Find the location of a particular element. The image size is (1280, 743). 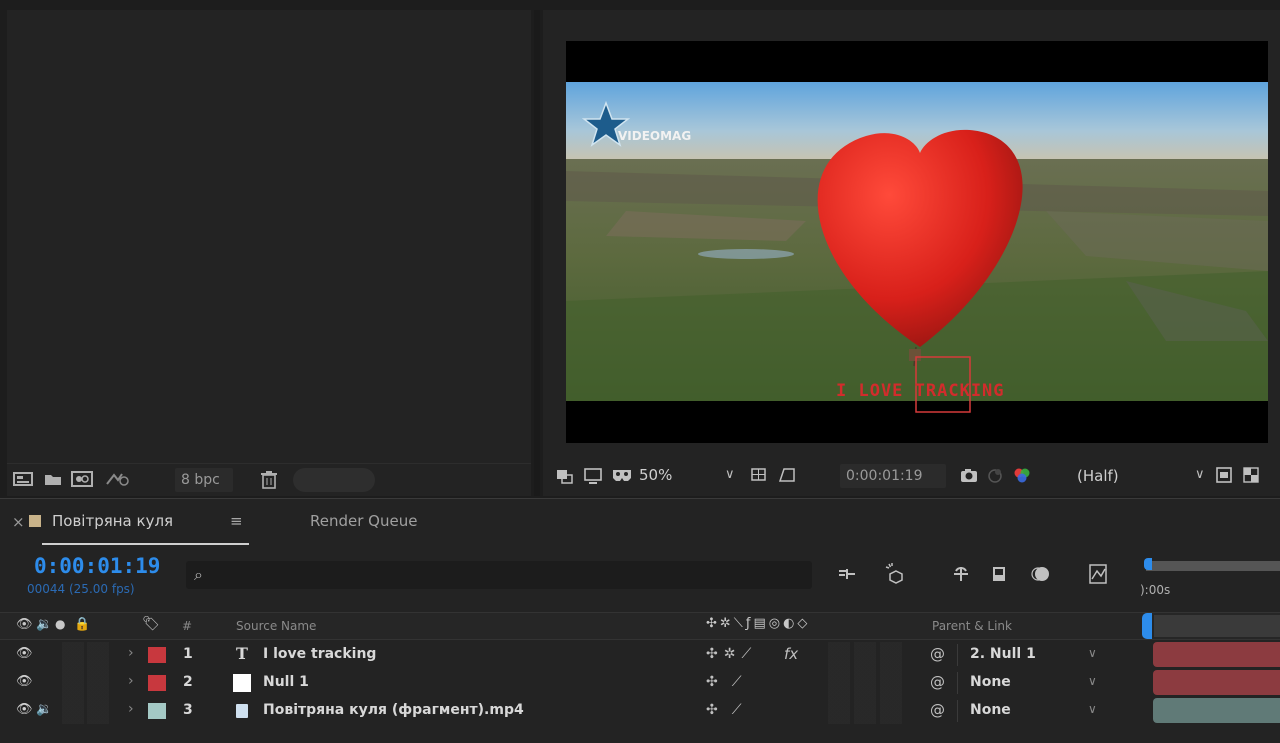

camera-snapshot-icon is located at coordinates (969, 477).